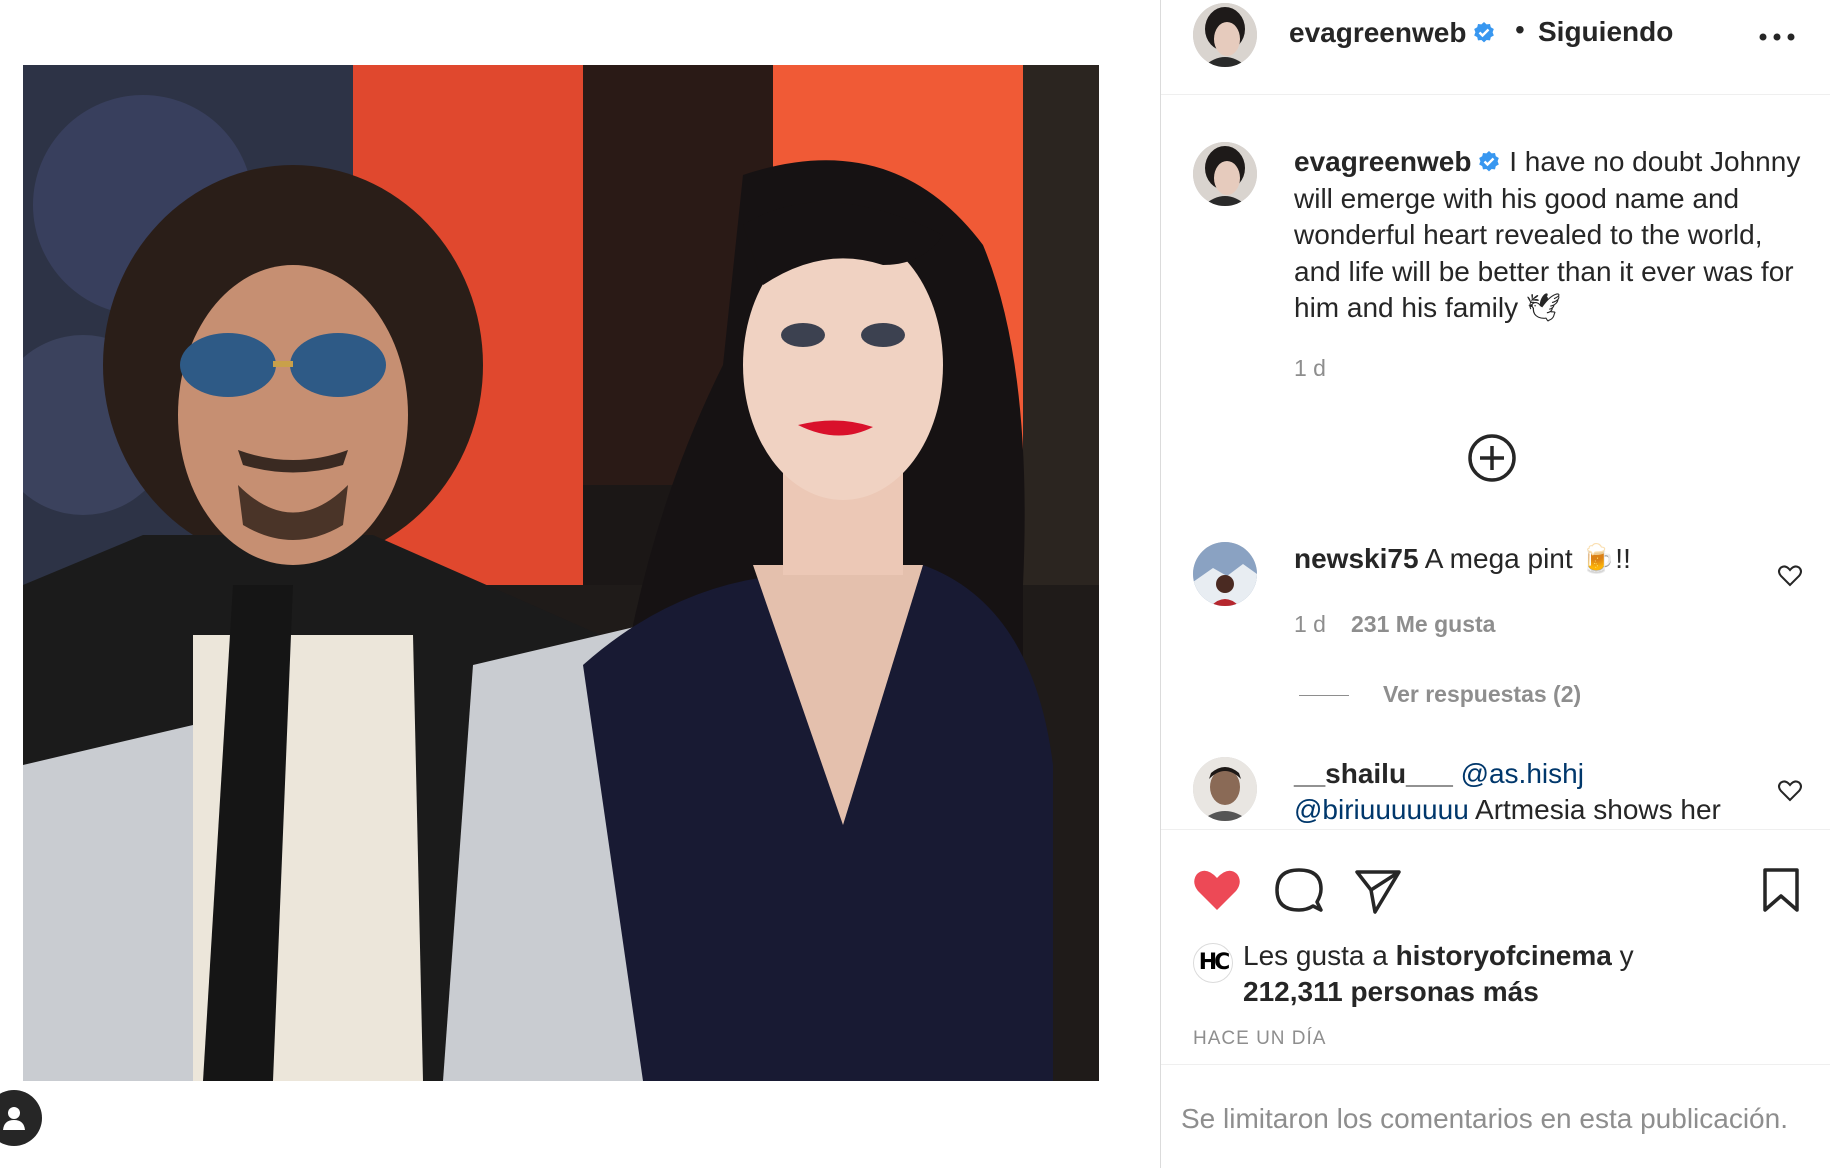  Describe the element at coordinates (1423, 624) in the screenshot. I see `comment-likes-count: 231 Me gusta` at that location.